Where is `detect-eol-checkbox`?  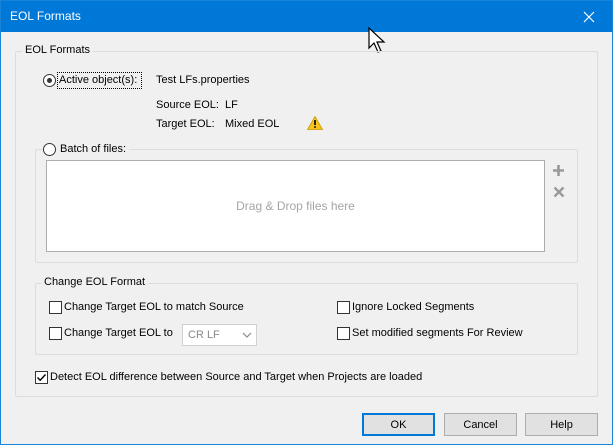
detect-eol-checkbox is located at coordinates (41, 377).